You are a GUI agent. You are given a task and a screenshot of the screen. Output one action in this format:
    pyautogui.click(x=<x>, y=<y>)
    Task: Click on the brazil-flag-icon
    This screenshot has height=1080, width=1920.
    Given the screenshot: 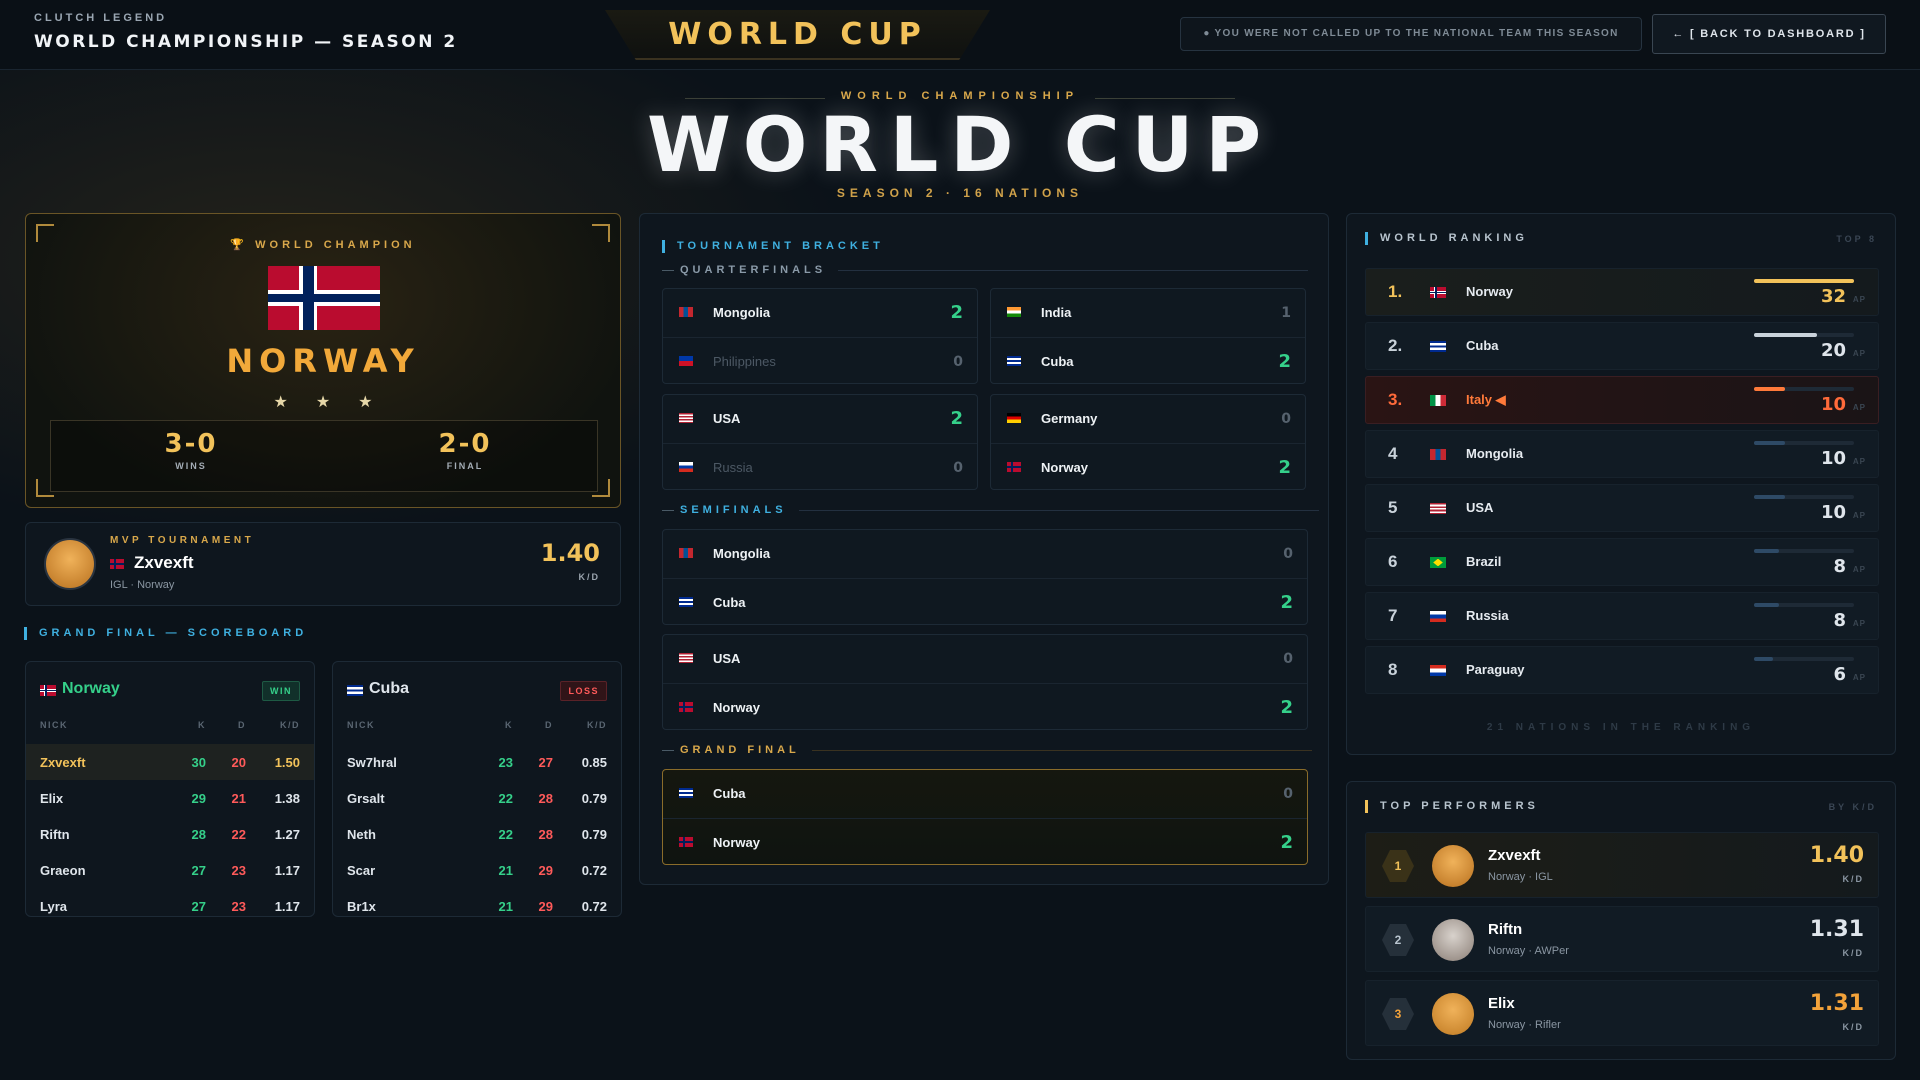 What is the action you would take?
    pyautogui.click(x=1438, y=562)
    